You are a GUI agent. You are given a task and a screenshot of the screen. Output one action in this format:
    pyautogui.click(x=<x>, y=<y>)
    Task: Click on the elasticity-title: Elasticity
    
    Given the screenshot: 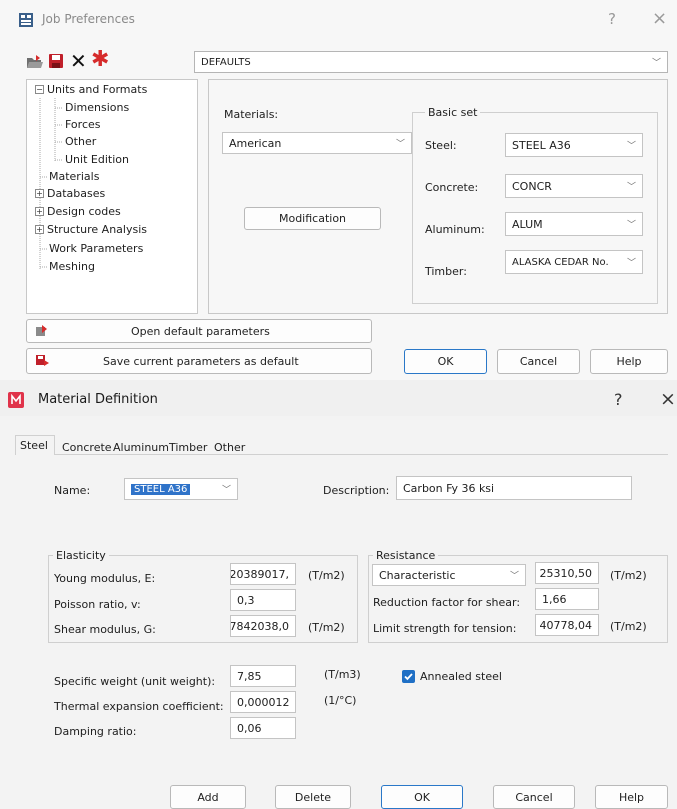 What is the action you would take?
    pyautogui.click(x=81, y=555)
    